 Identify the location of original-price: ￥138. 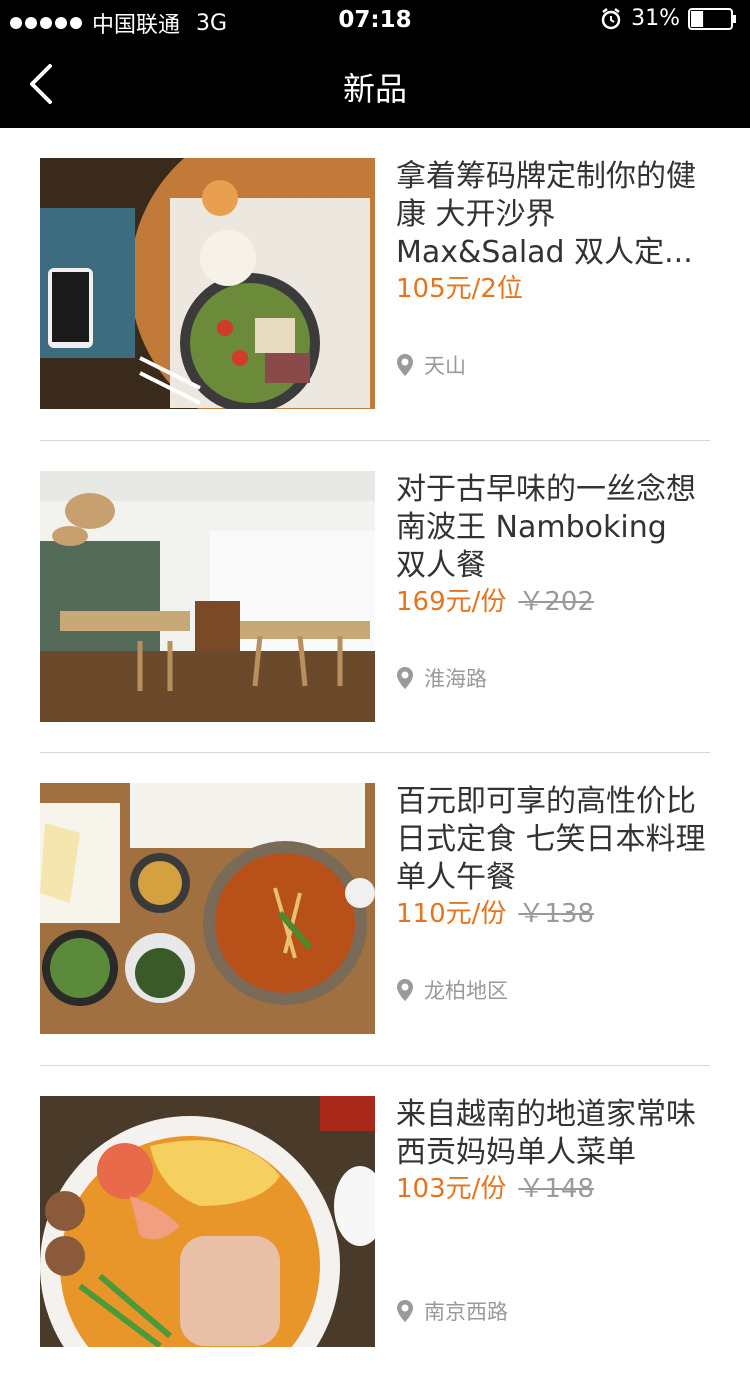
(556, 914).